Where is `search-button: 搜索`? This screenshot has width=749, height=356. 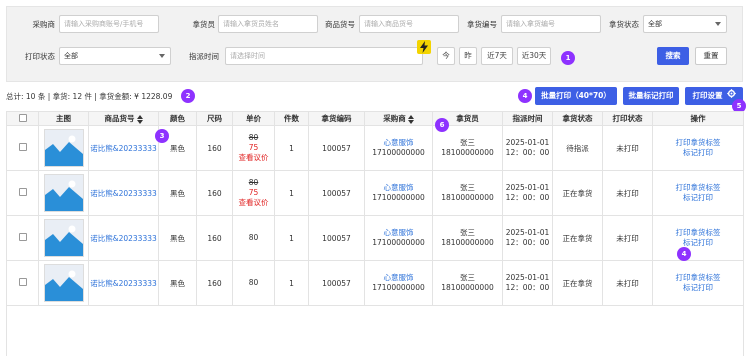 search-button: 搜索 is located at coordinates (673, 56).